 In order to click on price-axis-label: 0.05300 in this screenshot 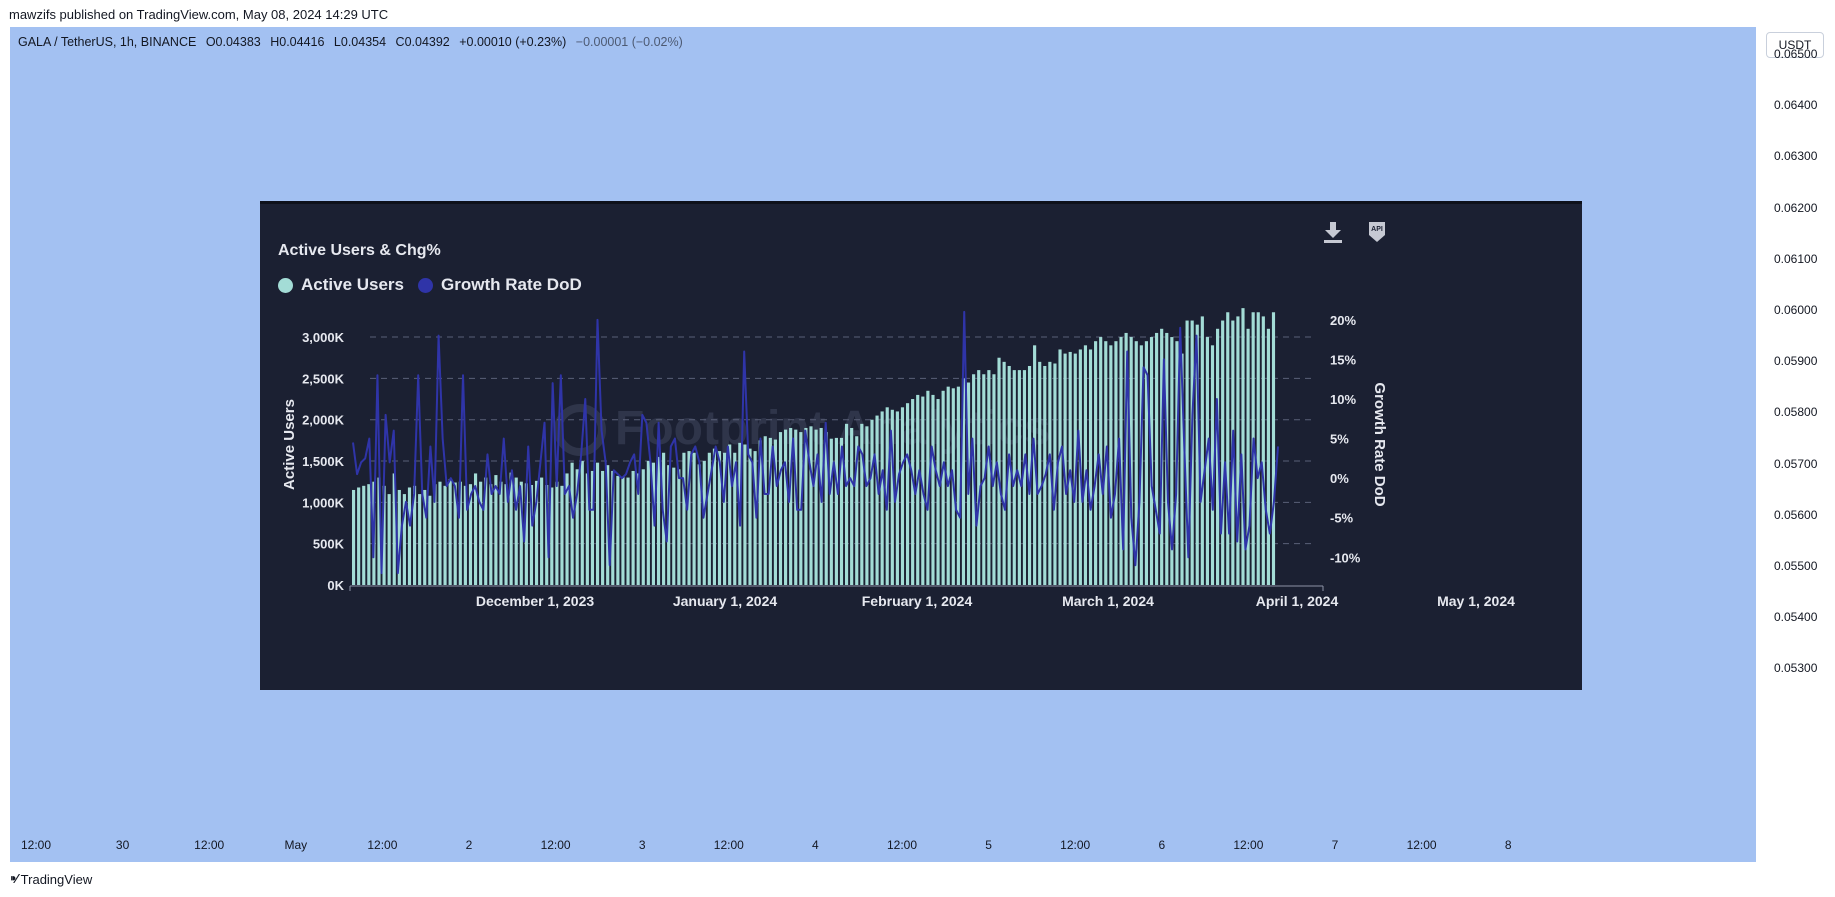, I will do `click(1796, 668)`.